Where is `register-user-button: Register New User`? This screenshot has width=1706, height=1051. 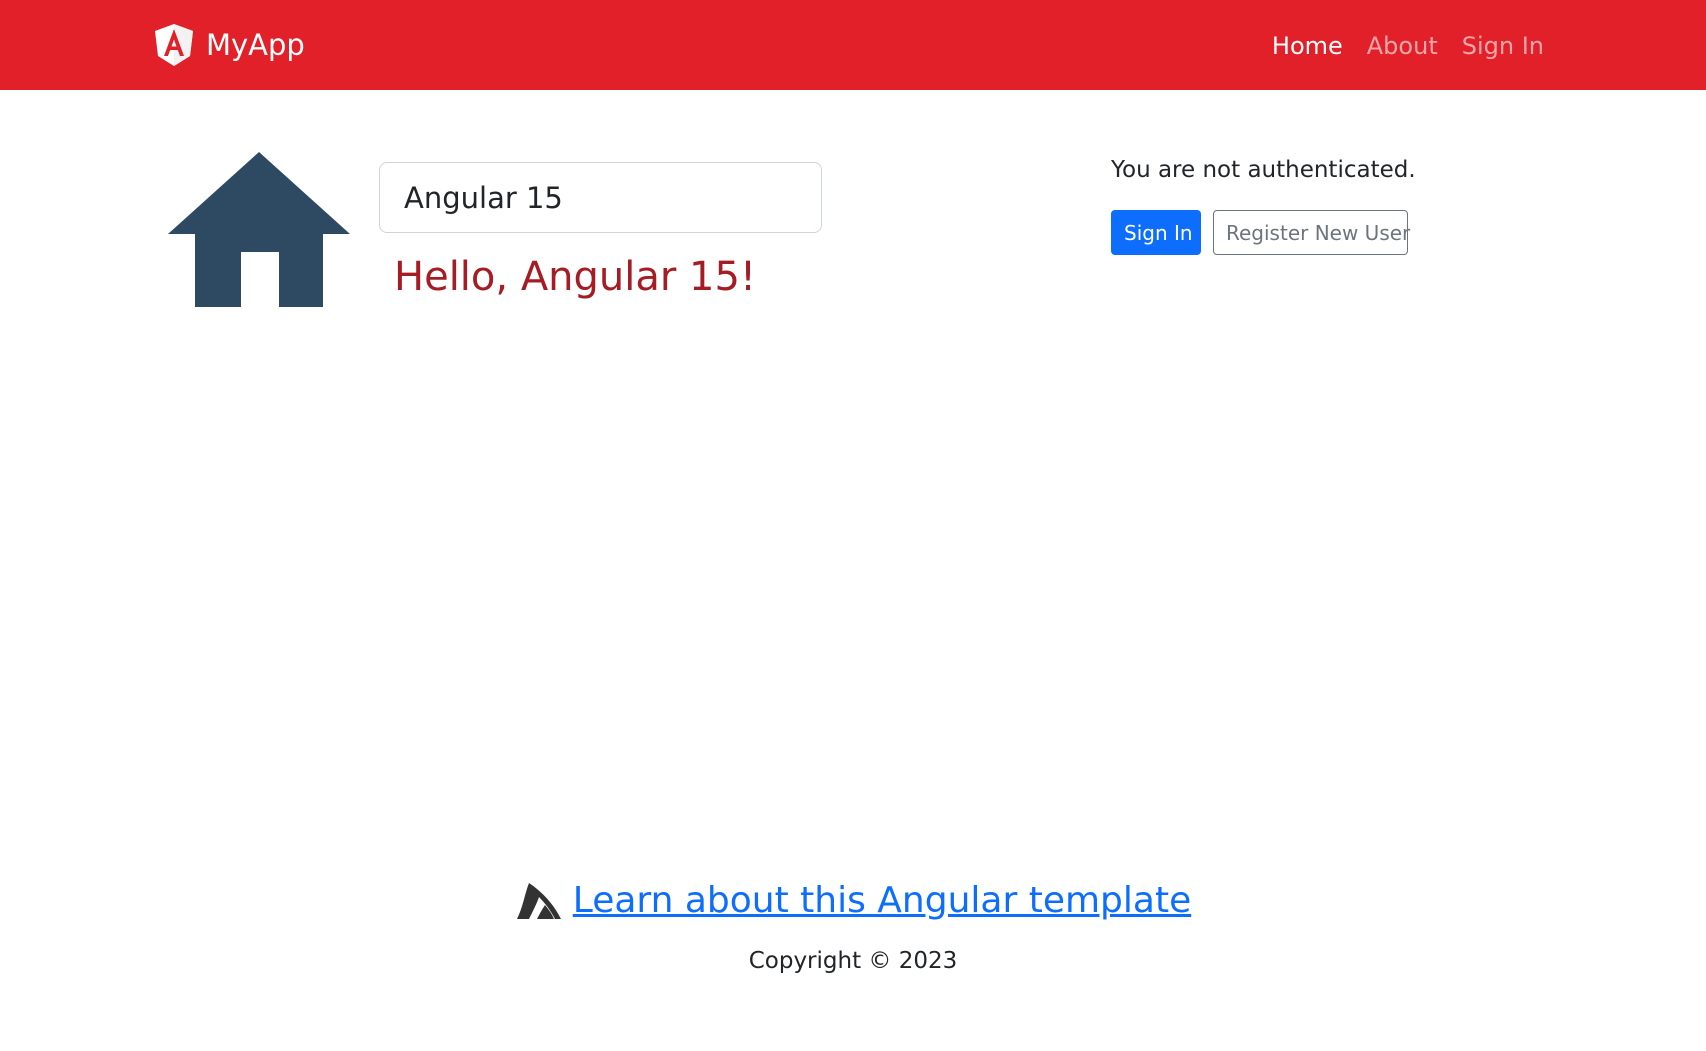 register-user-button: Register New User is located at coordinates (1311, 232).